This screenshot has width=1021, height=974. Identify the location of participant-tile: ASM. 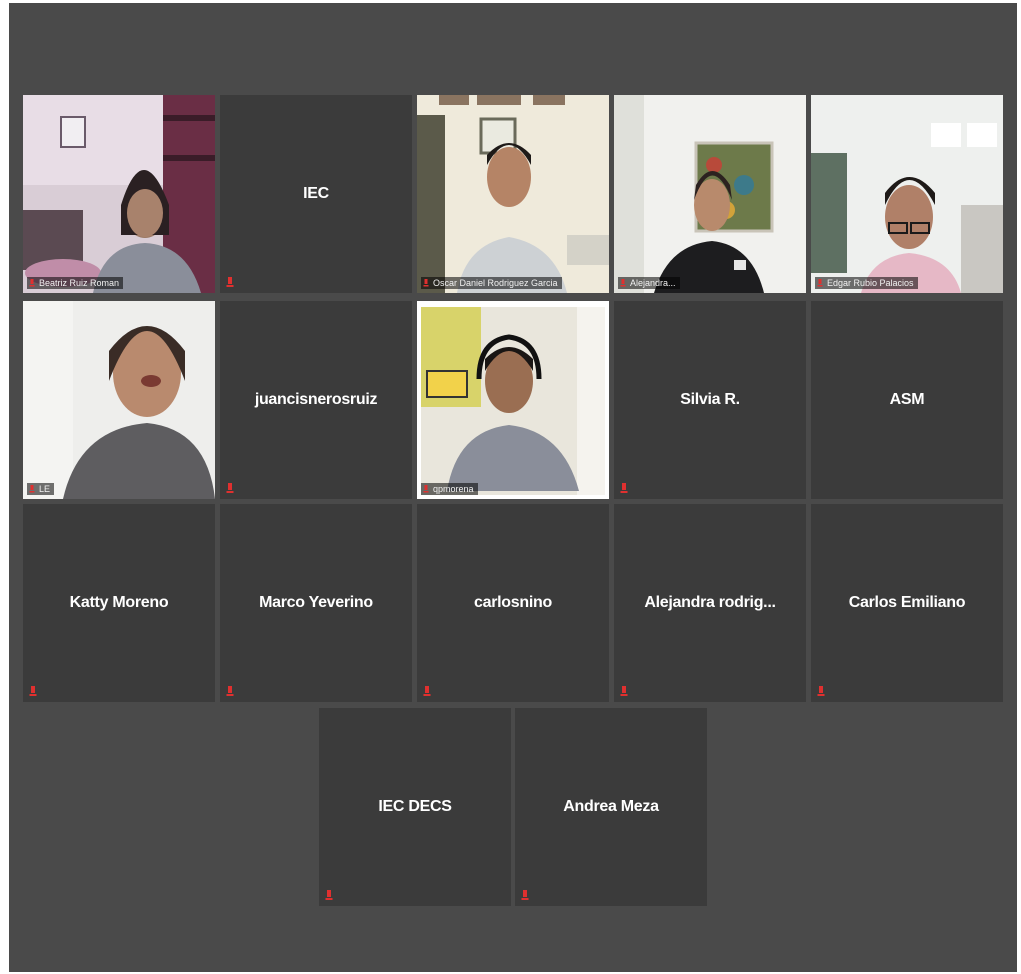
(907, 400).